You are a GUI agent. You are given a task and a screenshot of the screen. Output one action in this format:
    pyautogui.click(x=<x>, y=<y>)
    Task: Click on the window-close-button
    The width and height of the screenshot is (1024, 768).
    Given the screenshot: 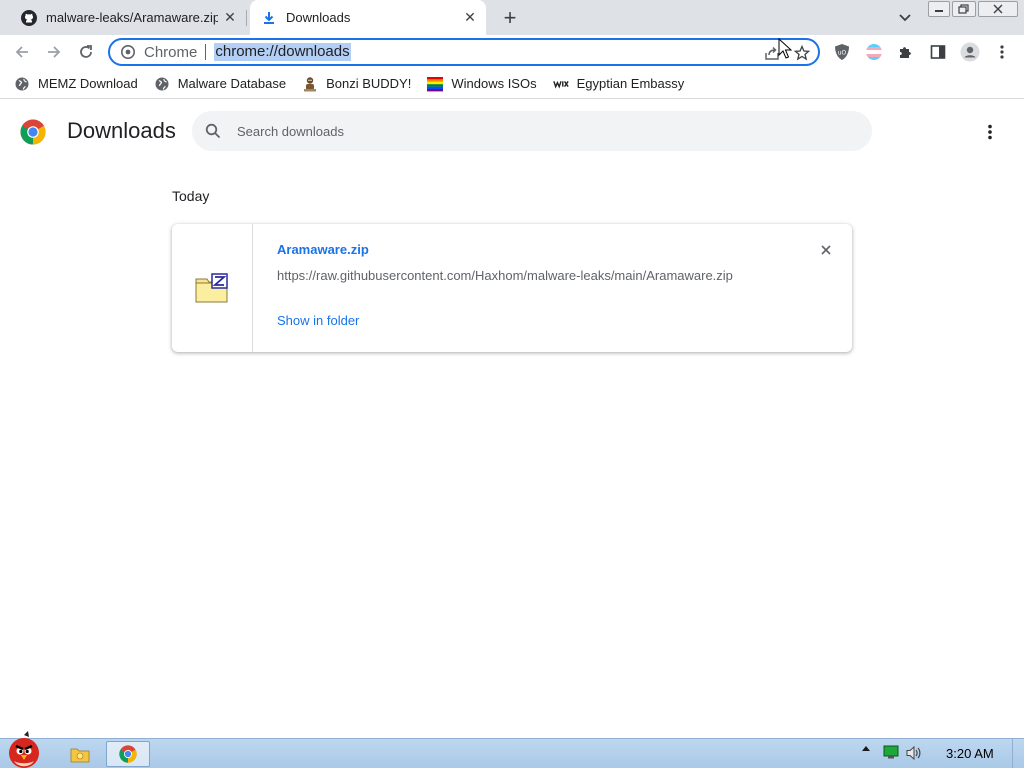 What is the action you would take?
    pyautogui.click(x=998, y=9)
    